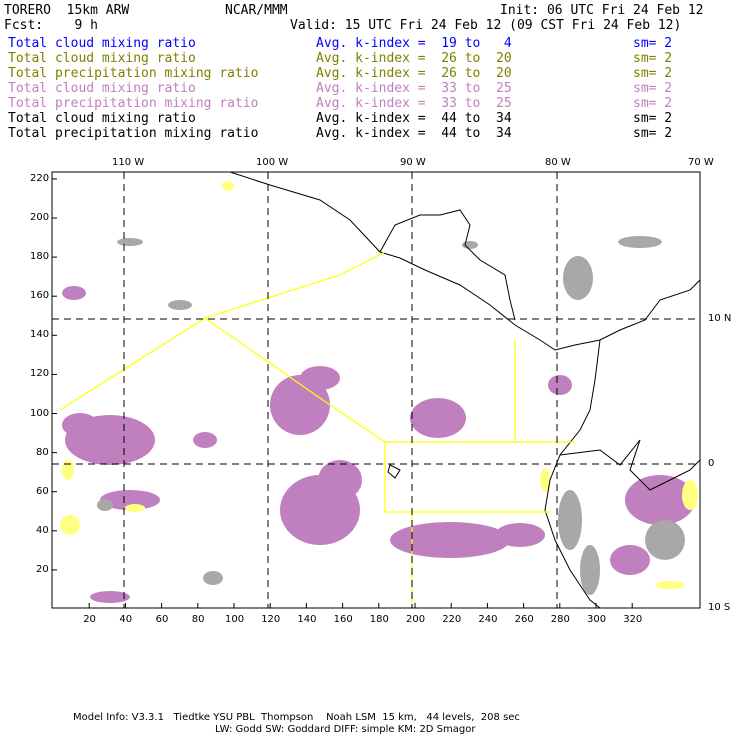 Image resolution: width=740 pixels, height=740 pixels. What do you see at coordinates (40, 178) in the screenshot?
I see `y-tick-label: 220` at bounding box center [40, 178].